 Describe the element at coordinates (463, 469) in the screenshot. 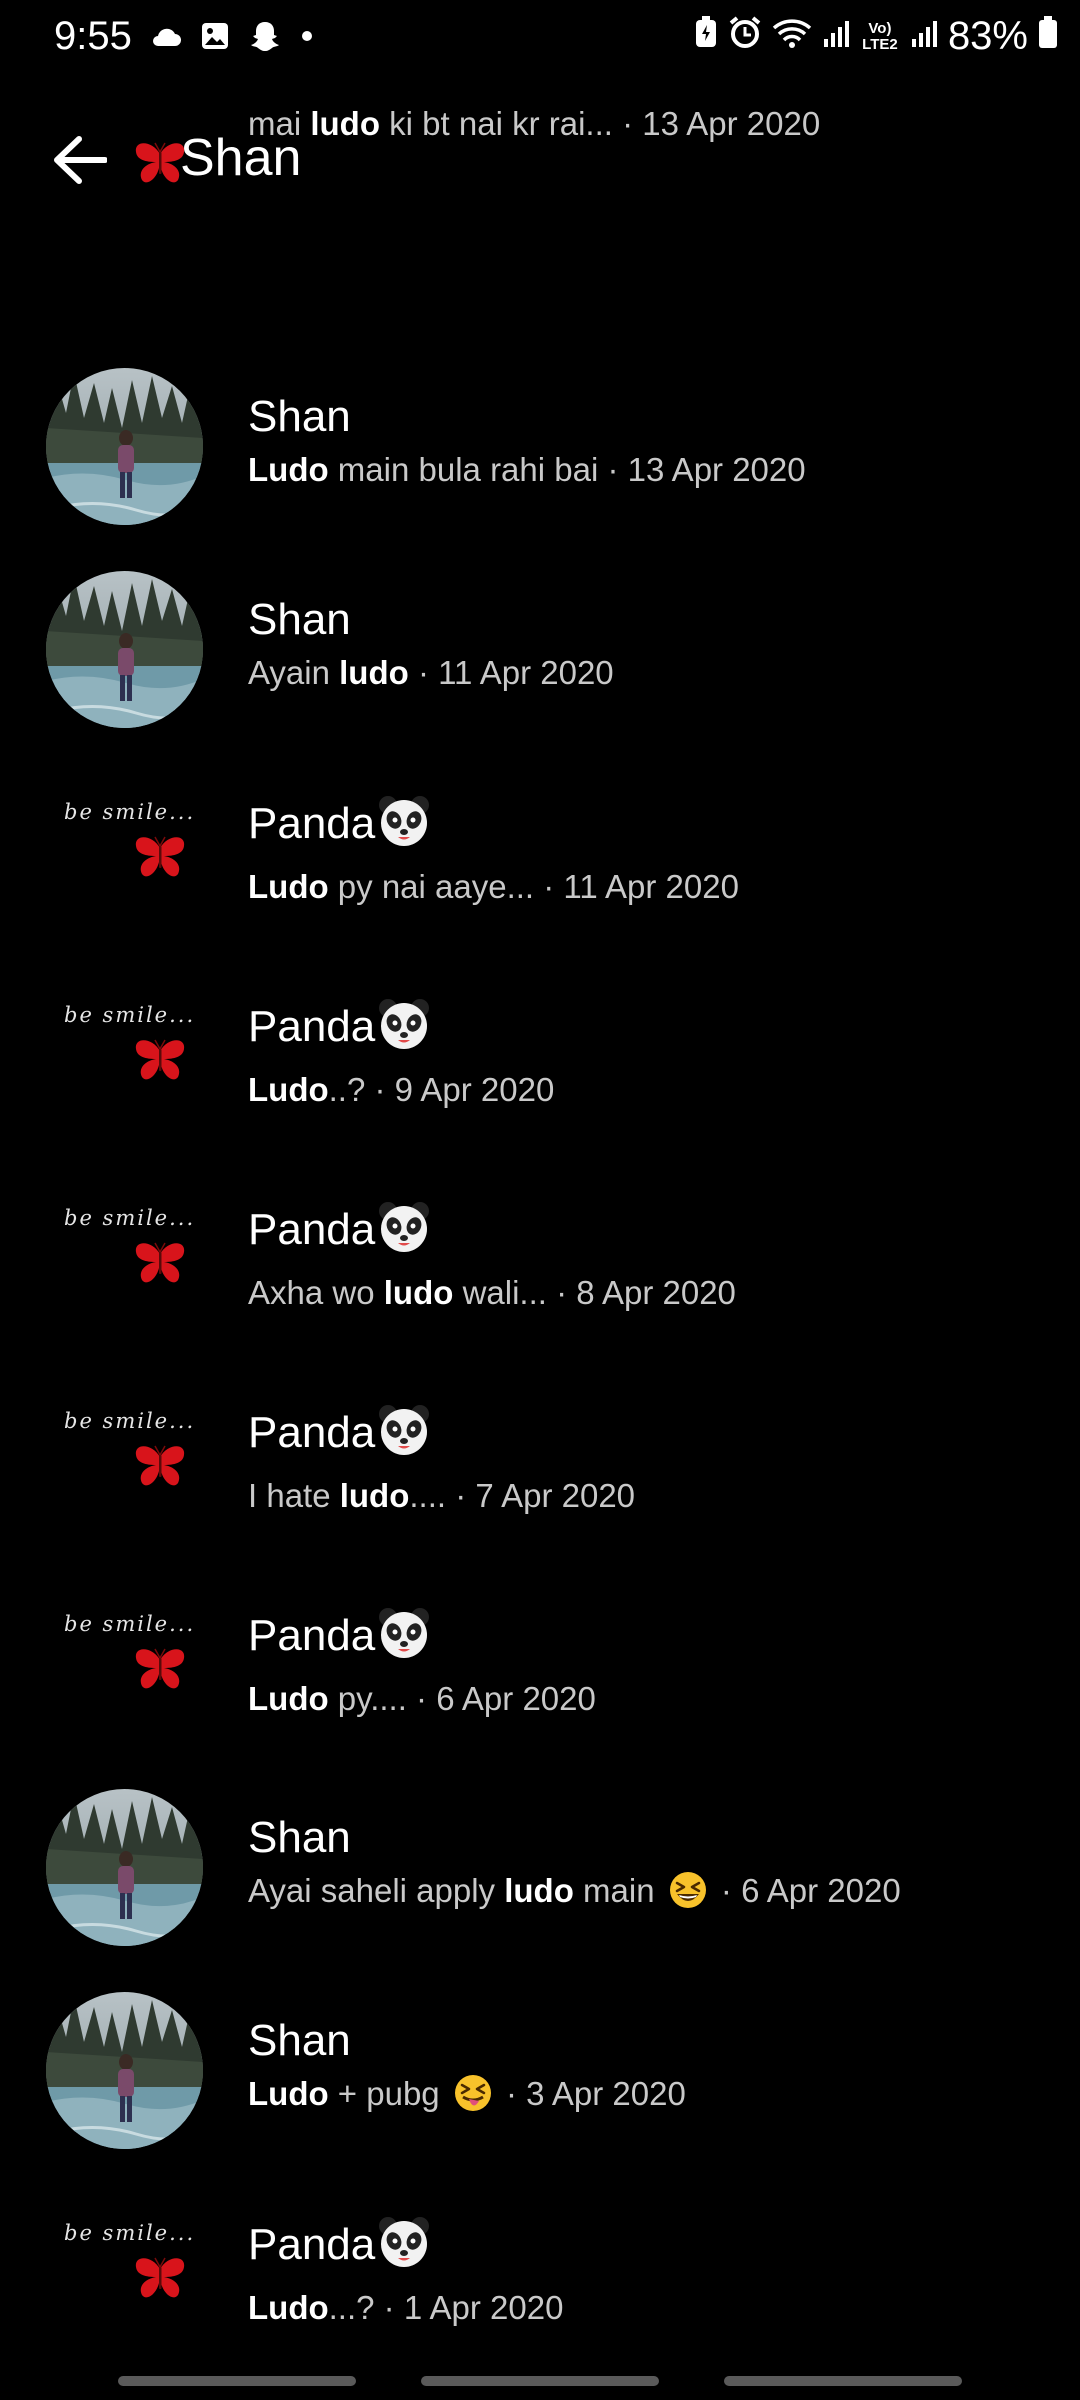

I see `preview-text: main bula rahi bai` at that location.